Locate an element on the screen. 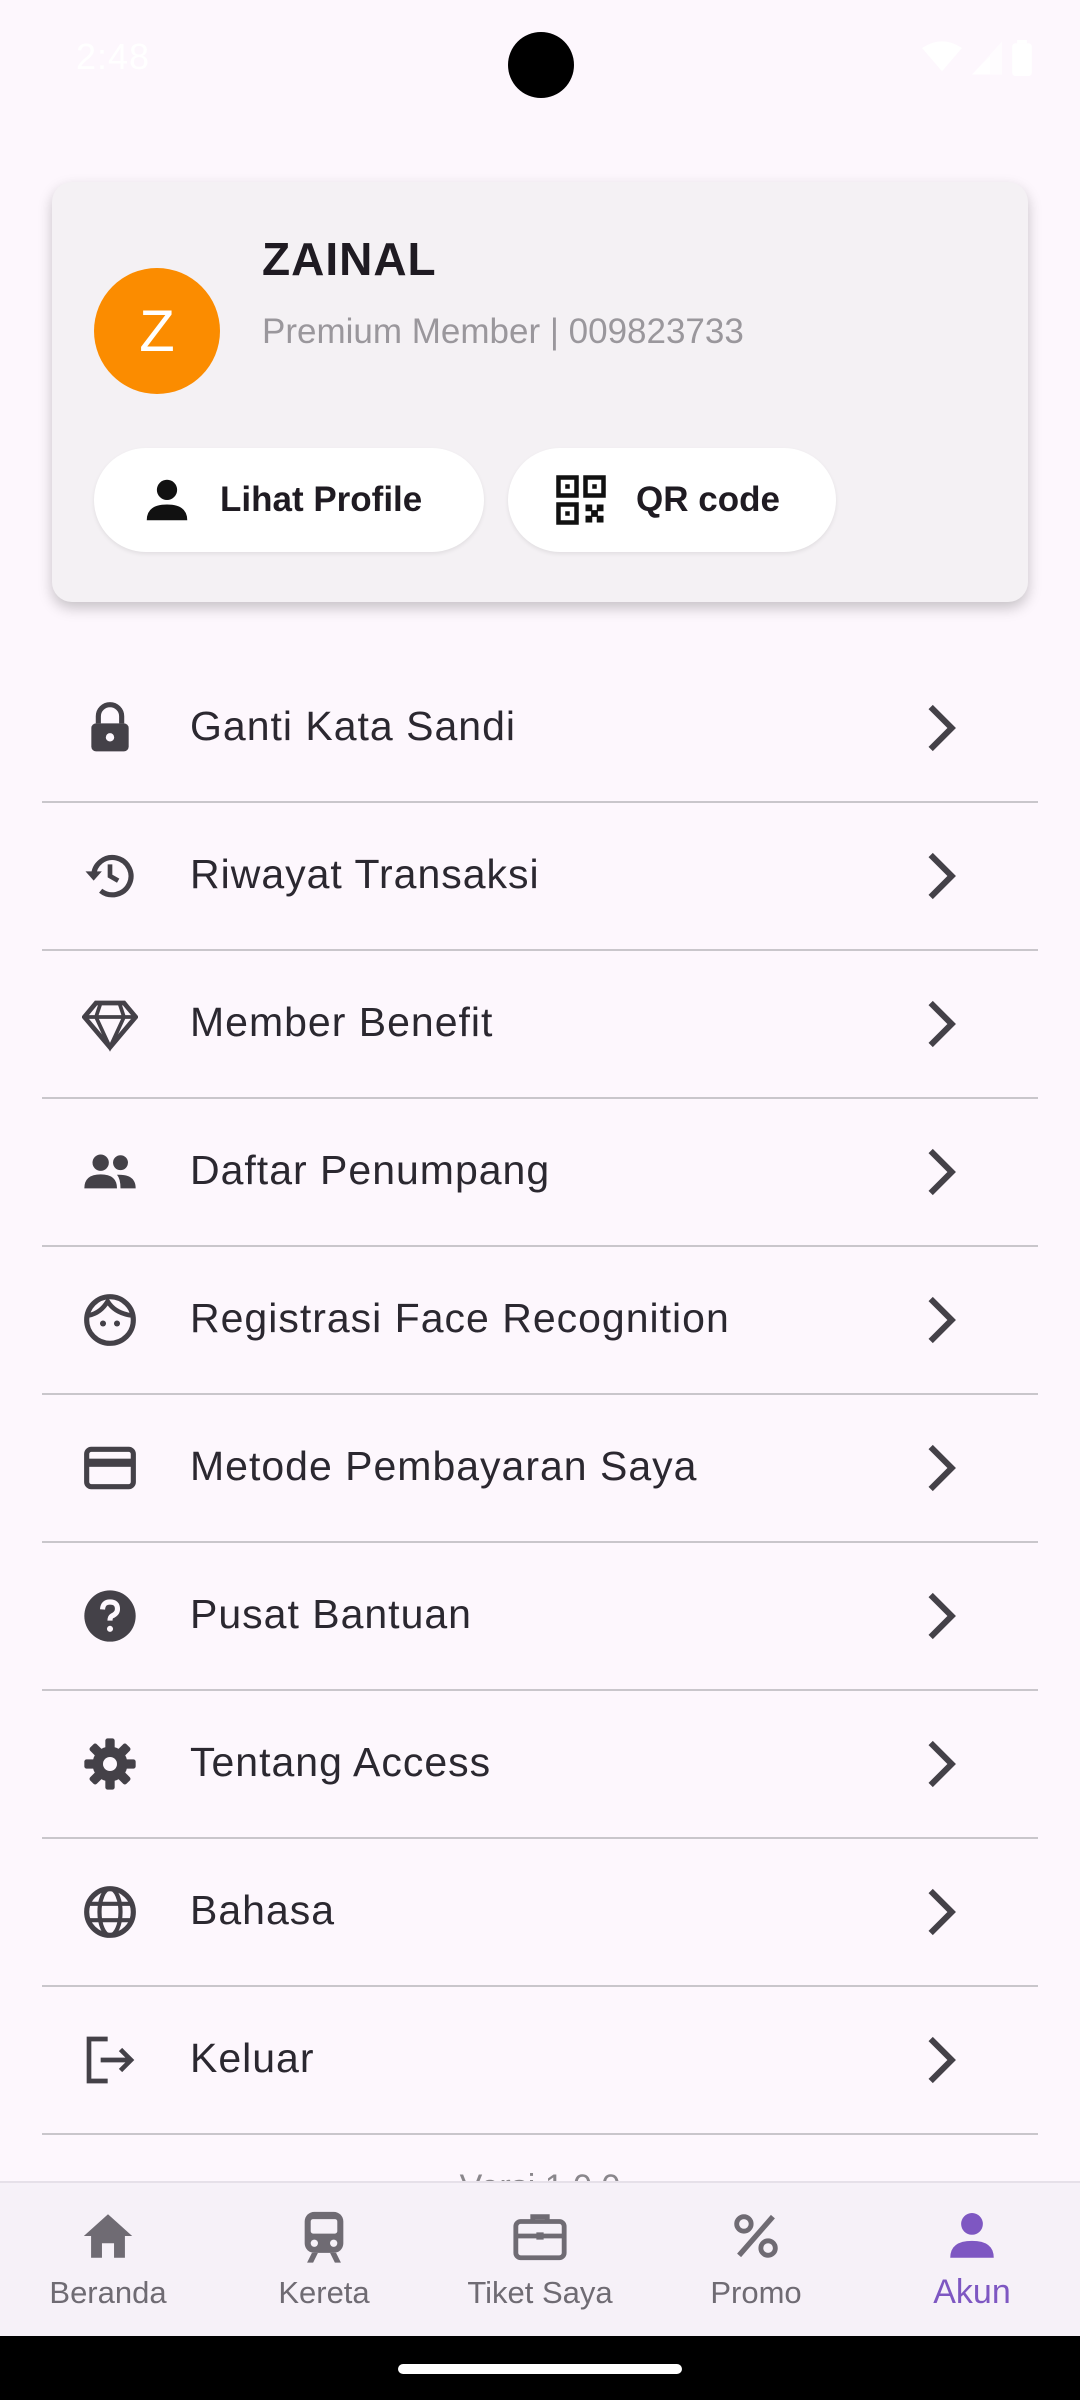 The width and height of the screenshot is (1080, 2400). person-icon is located at coordinates (167, 500).